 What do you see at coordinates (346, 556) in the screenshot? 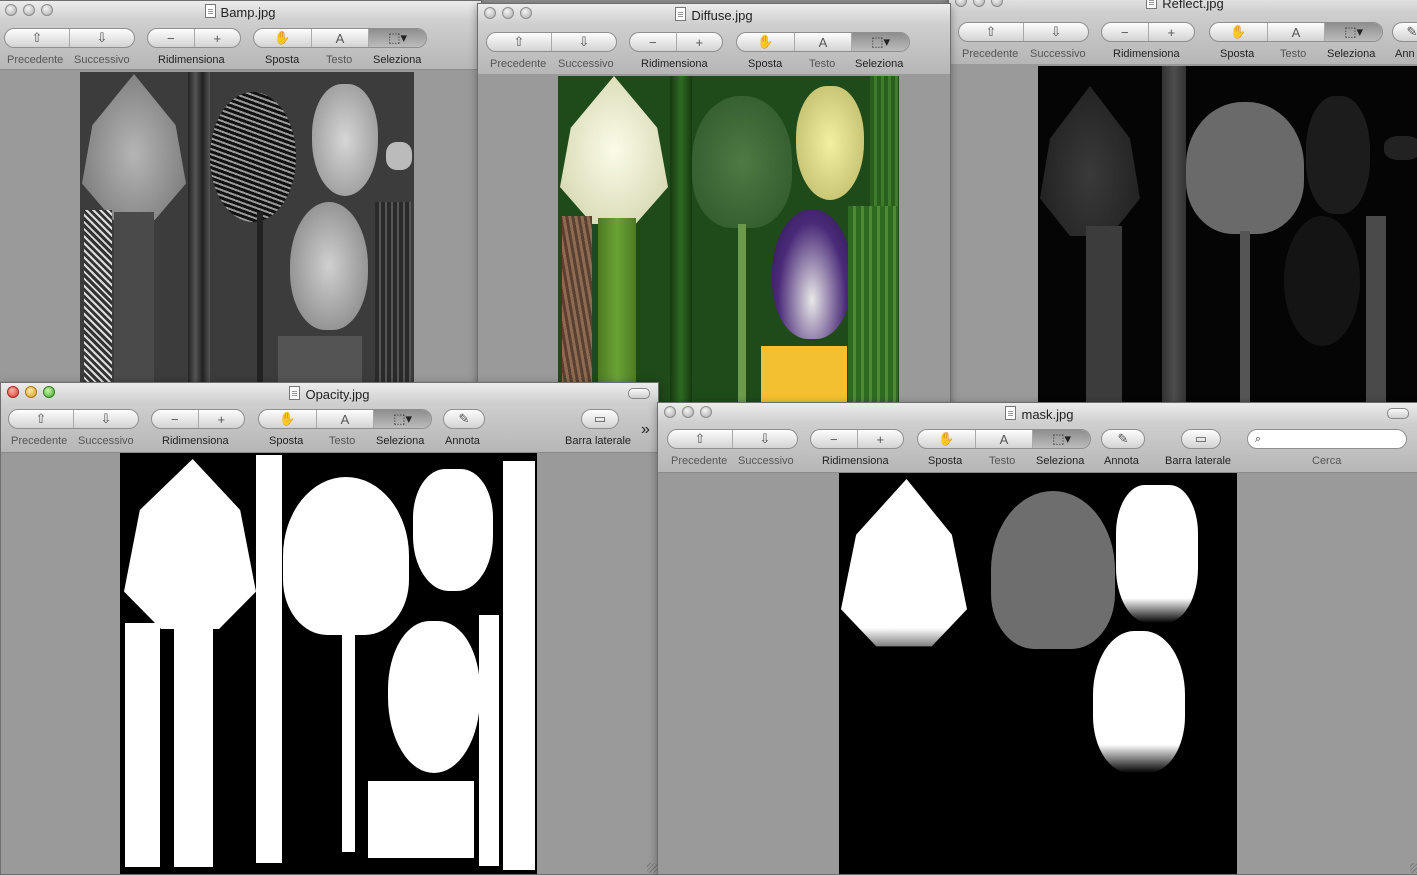
I see `mask-petal-middle` at bounding box center [346, 556].